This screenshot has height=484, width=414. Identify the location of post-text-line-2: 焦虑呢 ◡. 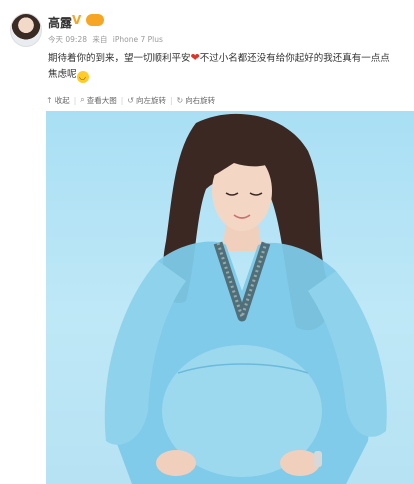
(231, 75).